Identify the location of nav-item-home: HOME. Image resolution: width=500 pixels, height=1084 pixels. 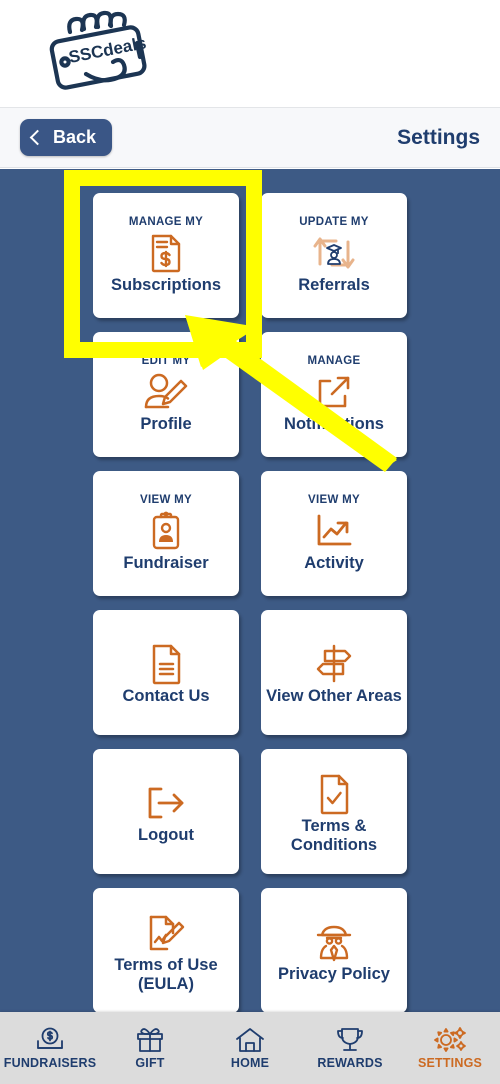
(250, 1048).